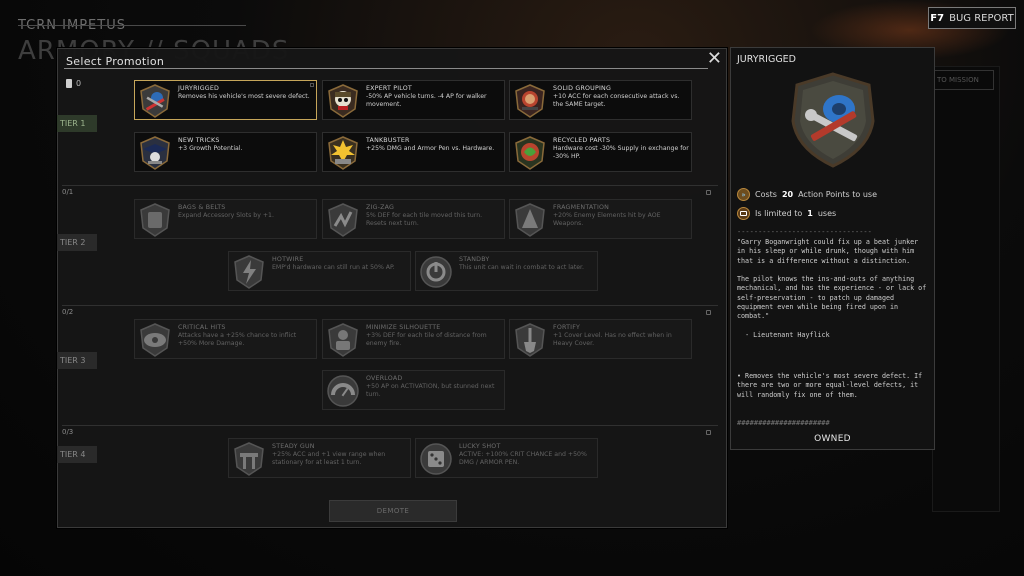  Describe the element at coordinates (77, 242) in the screenshot. I see `tier-2-label: TIER 2` at that location.